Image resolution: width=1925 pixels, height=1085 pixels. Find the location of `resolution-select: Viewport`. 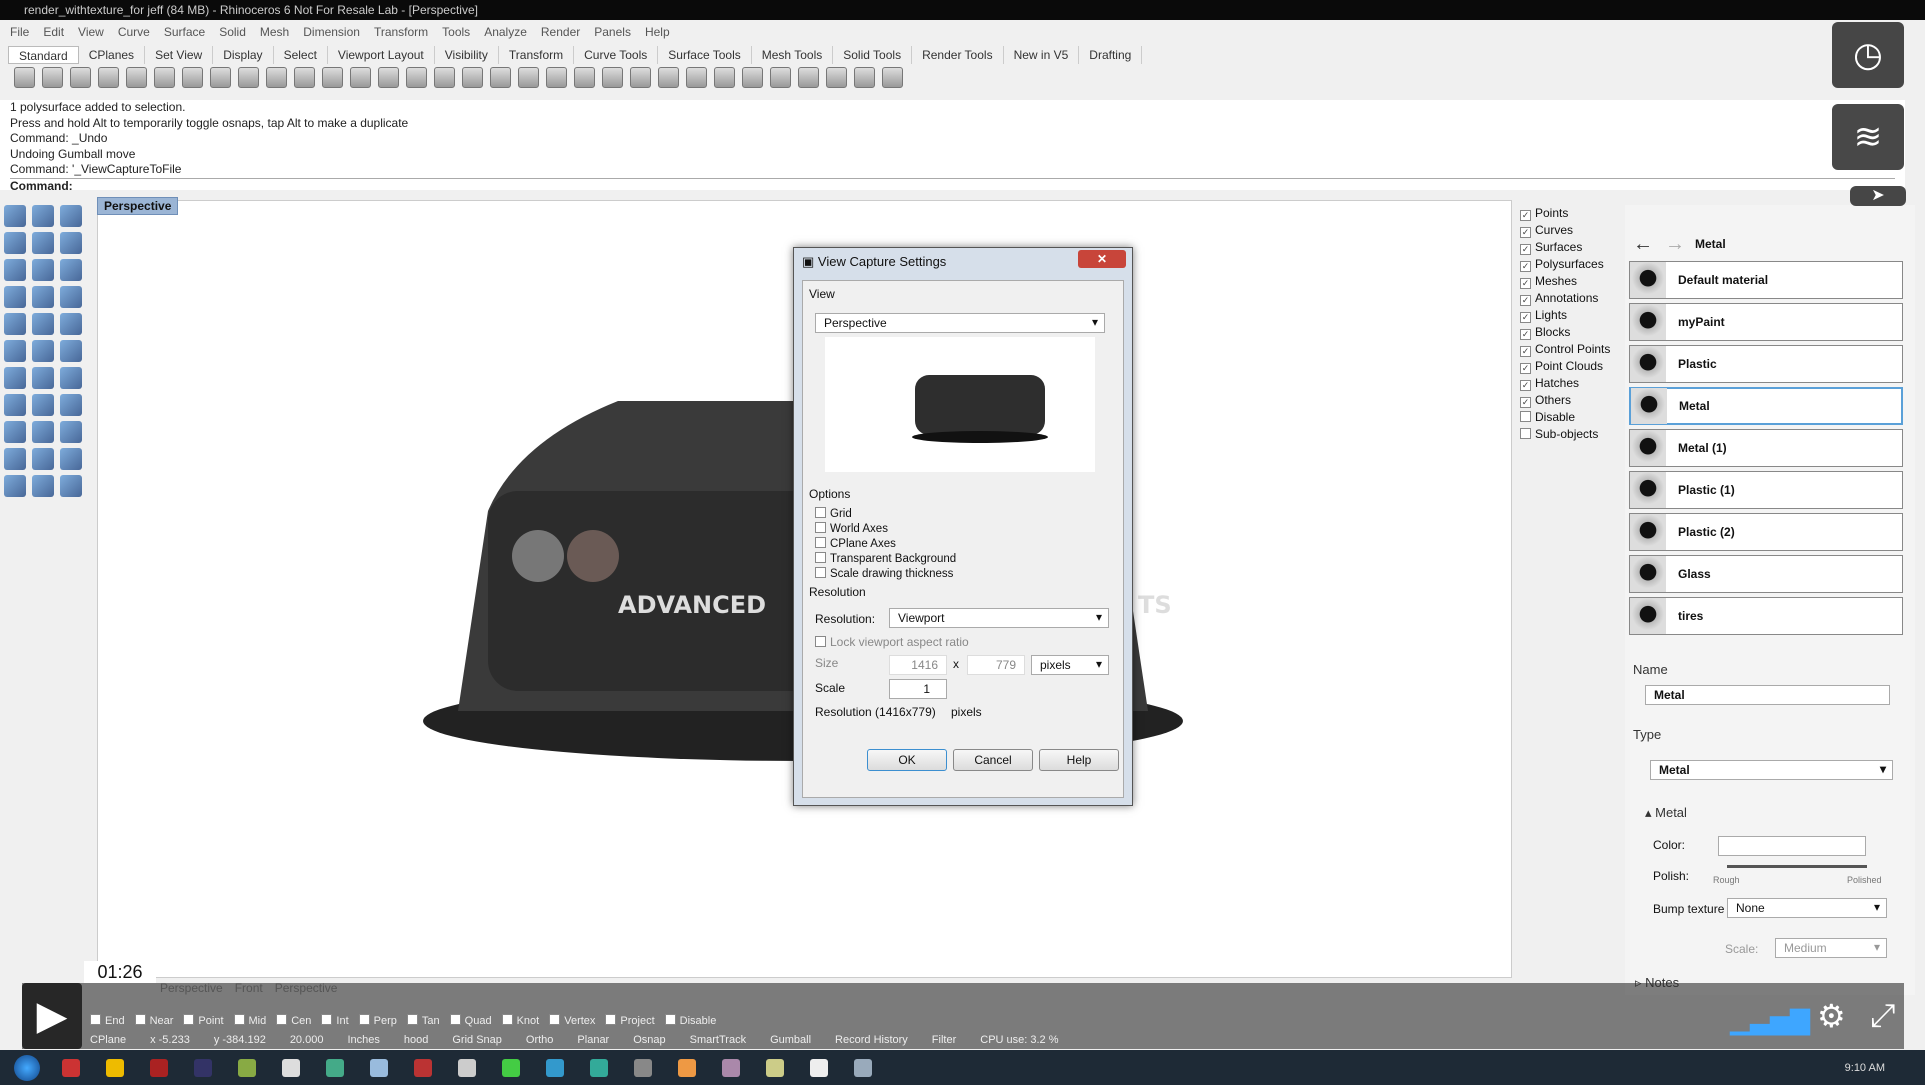

resolution-select: Viewport is located at coordinates (999, 618).